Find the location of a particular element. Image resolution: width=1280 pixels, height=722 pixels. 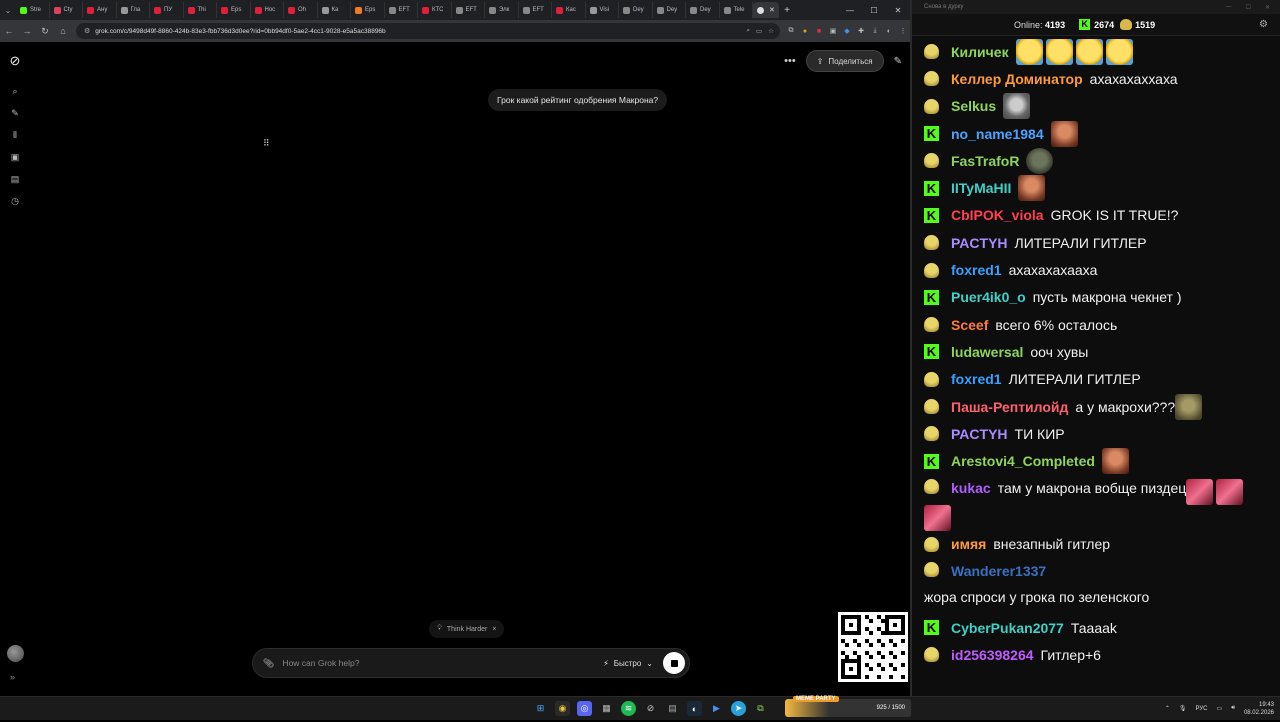

chat-username: IITyMaHII is located at coordinates (981, 188).